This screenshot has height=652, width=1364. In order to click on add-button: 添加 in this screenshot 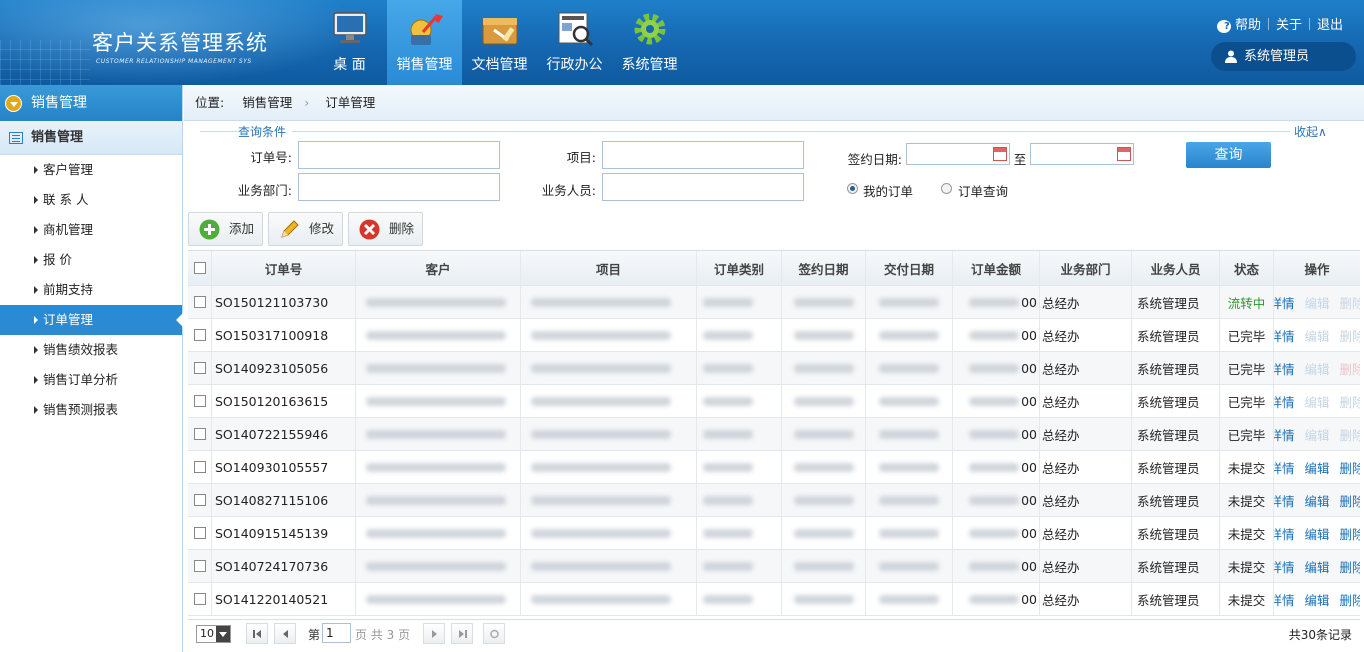, I will do `click(225, 229)`.